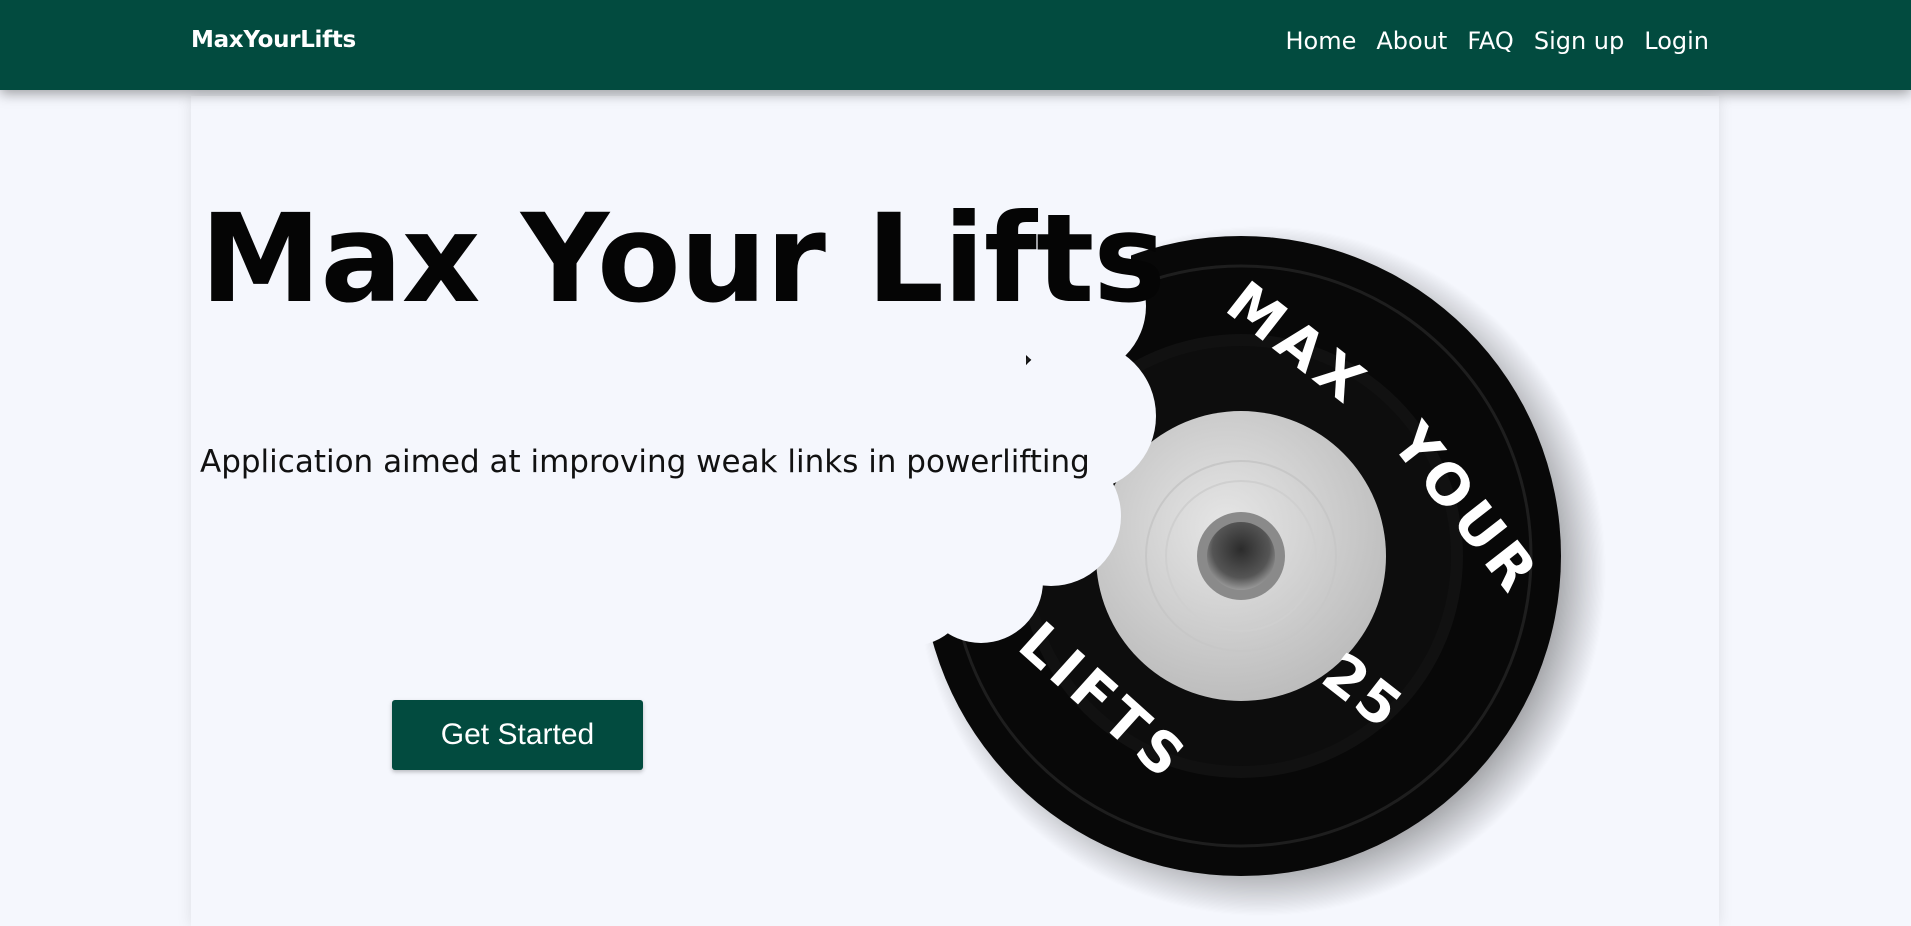  What do you see at coordinates (1490, 41) in the screenshot?
I see `nav-link-faq: FAQ` at bounding box center [1490, 41].